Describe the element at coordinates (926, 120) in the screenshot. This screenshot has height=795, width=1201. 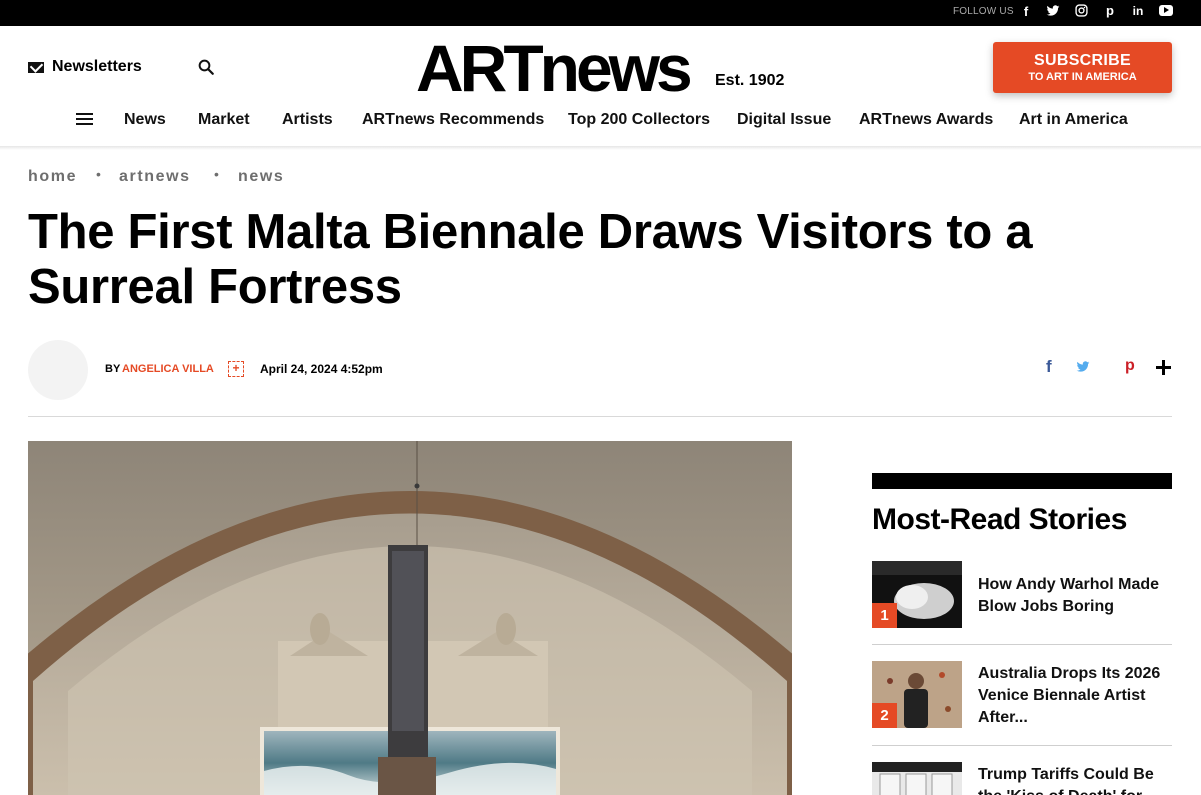
I see `nav-item-artnews-awards: ARTnews Awards` at that location.